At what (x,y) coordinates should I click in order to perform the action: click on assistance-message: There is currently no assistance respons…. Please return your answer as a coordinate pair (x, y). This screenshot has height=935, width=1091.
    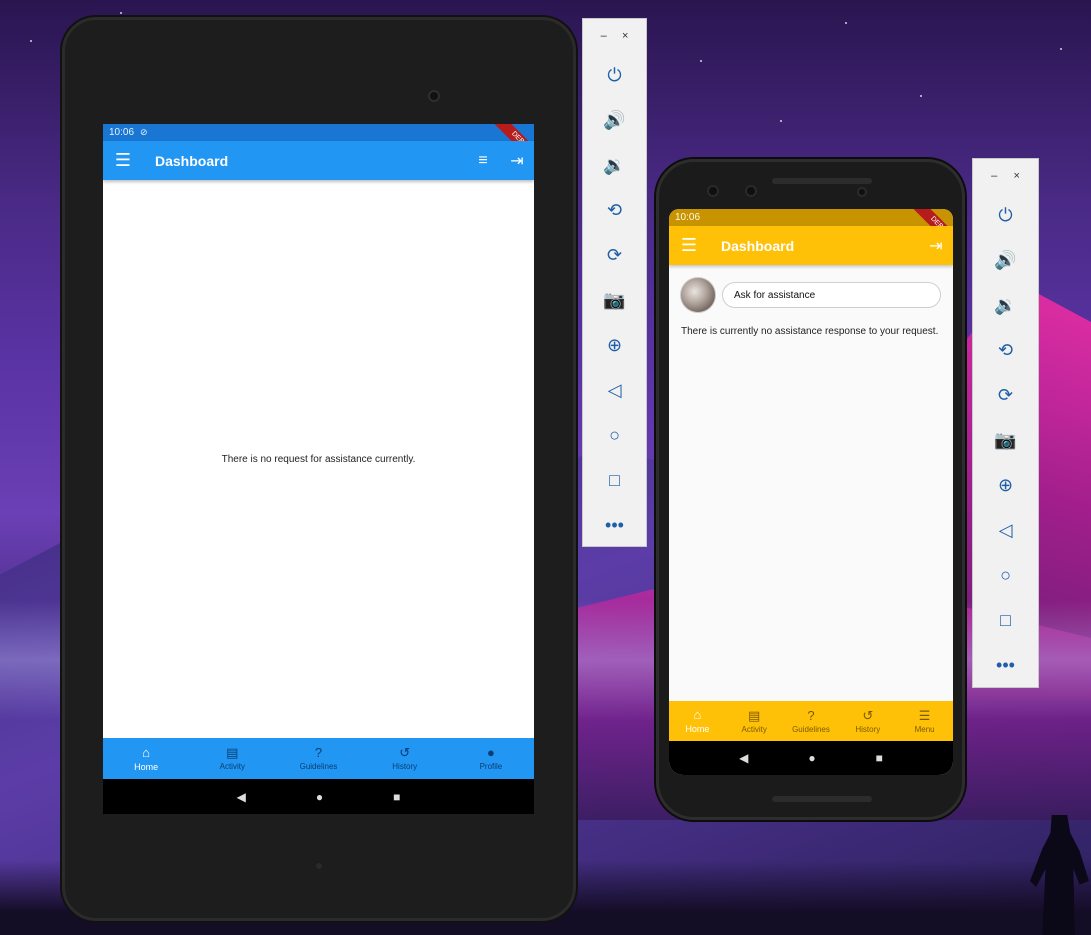
    Looking at the image, I should click on (810, 331).